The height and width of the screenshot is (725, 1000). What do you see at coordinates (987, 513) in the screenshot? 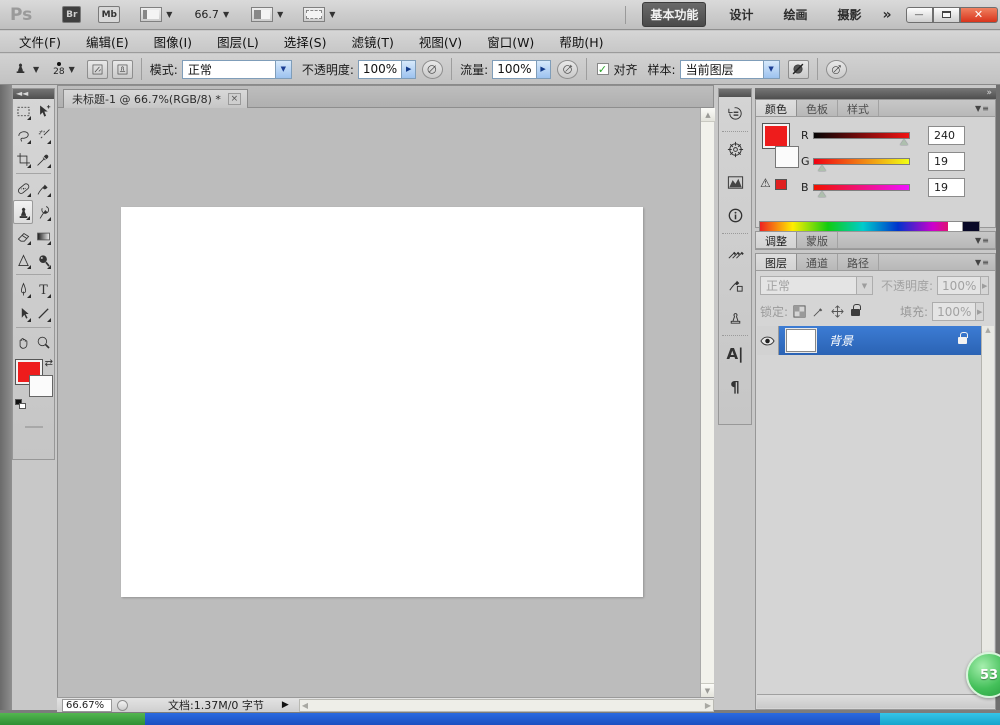
I see `layers-scrollbar: ▲` at bounding box center [987, 513].